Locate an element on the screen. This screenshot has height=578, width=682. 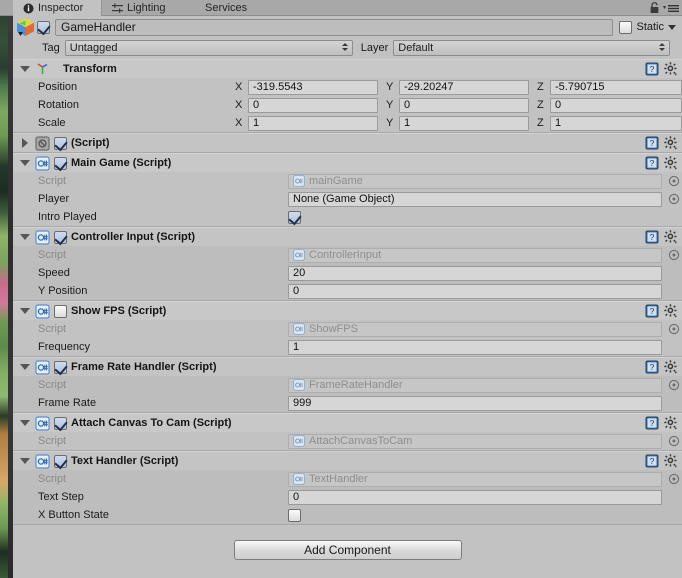
component-title: Show FPS (Script) is located at coordinates (119, 311).